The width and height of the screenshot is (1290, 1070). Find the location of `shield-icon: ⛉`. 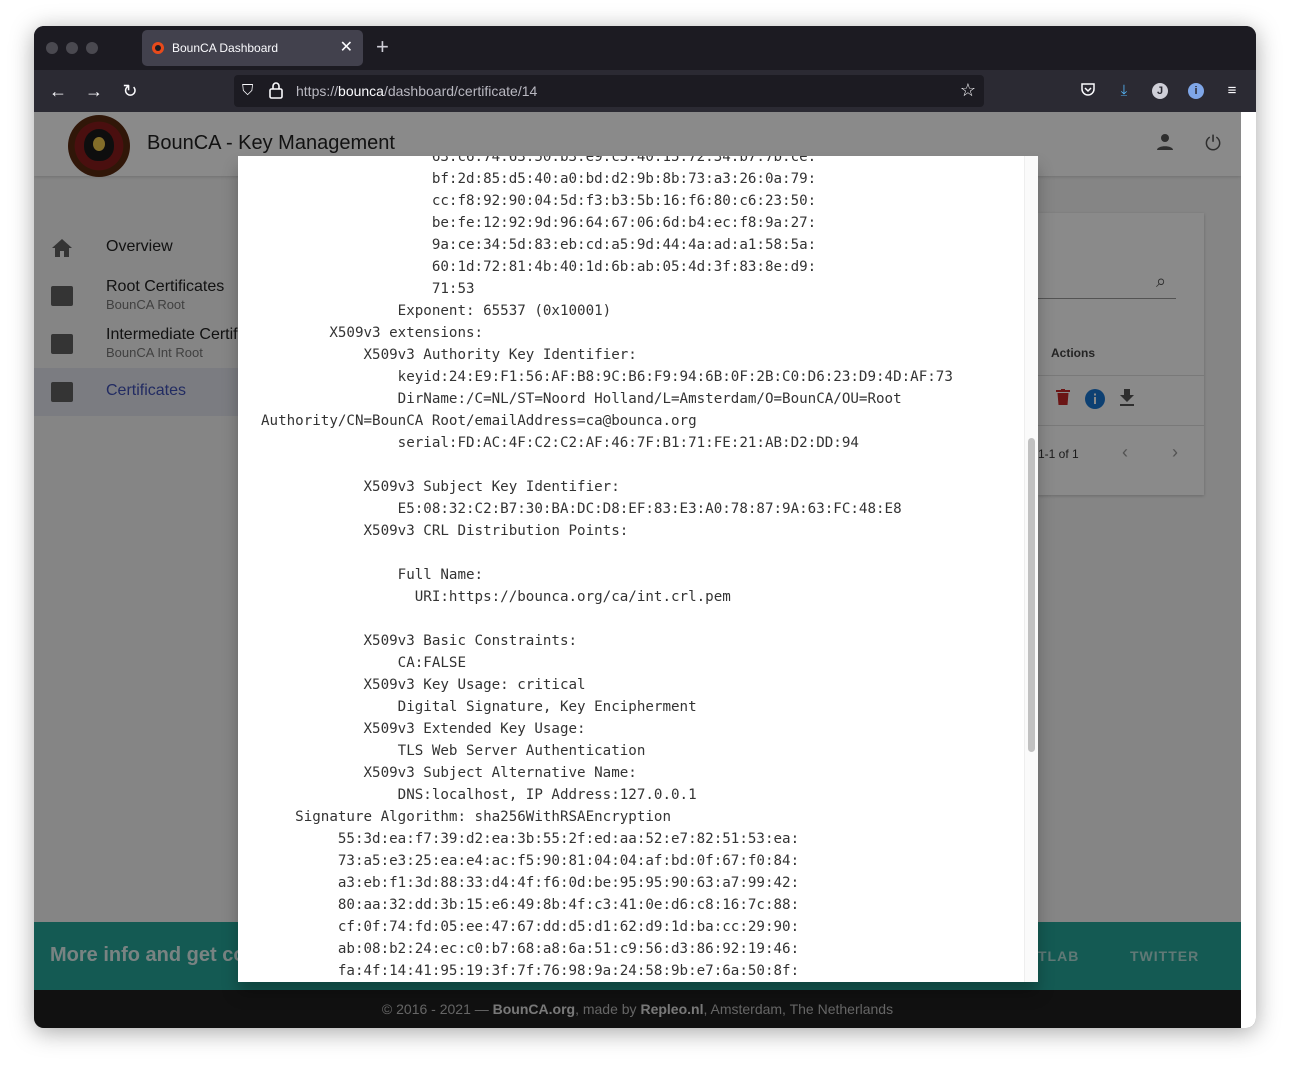

shield-icon: ⛉ is located at coordinates (247, 91).